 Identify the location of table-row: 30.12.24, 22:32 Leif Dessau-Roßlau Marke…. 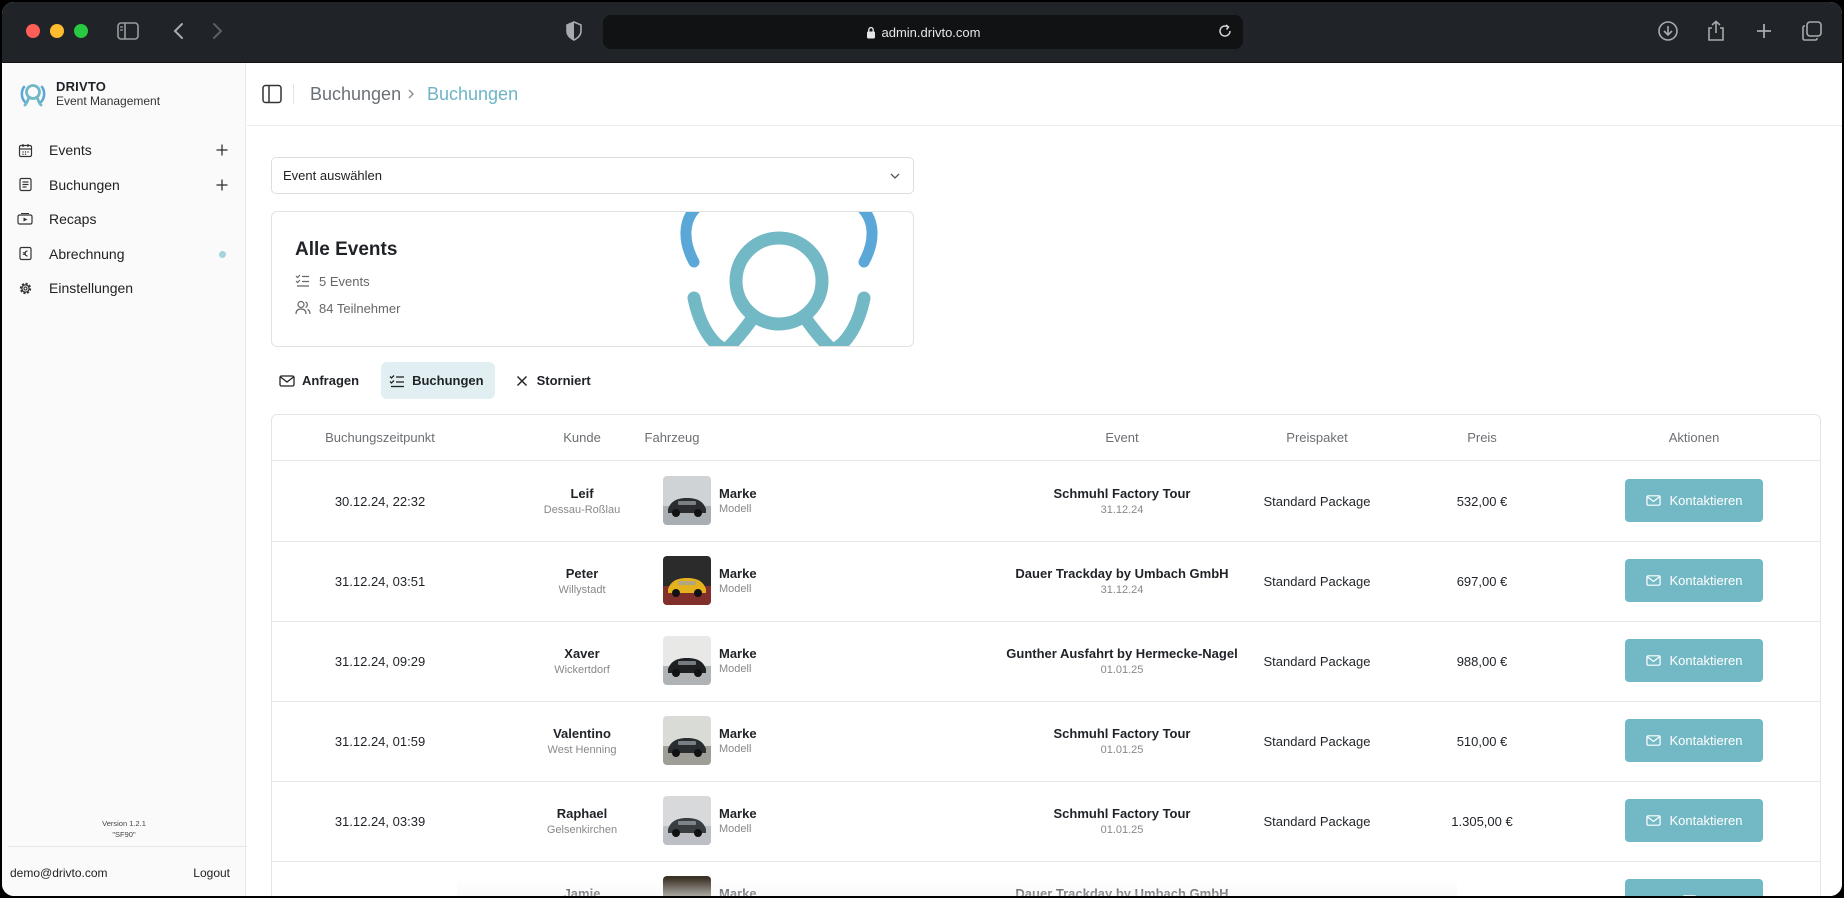
(1046, 502).